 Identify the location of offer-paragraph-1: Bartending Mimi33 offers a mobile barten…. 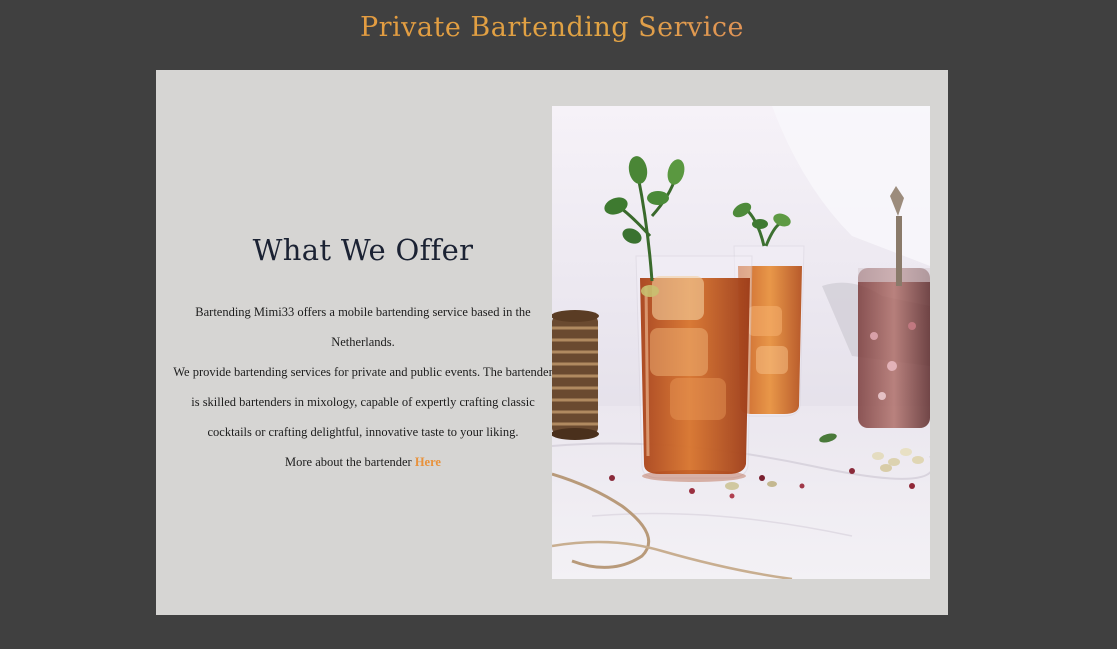
(363, 327).